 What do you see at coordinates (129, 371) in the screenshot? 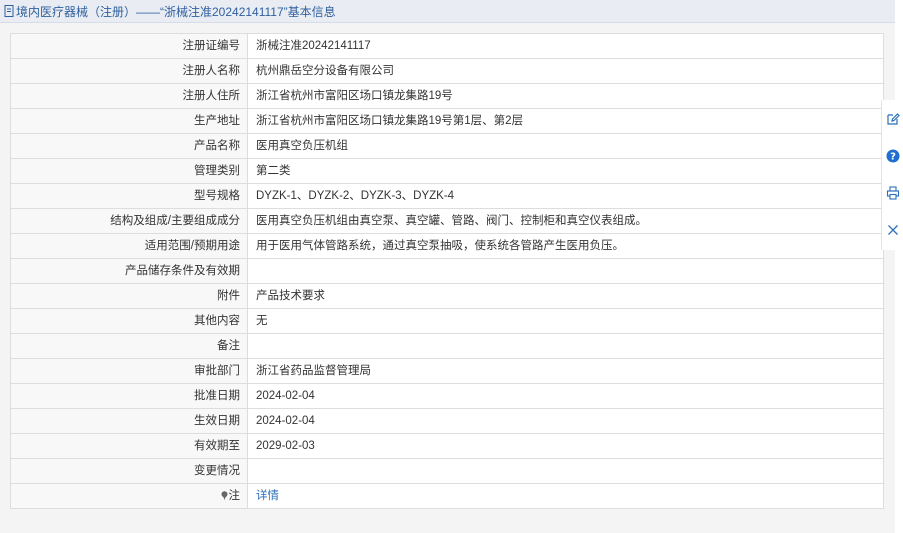
I see `row-label: 审批部门` at bounding box center [129, 371].